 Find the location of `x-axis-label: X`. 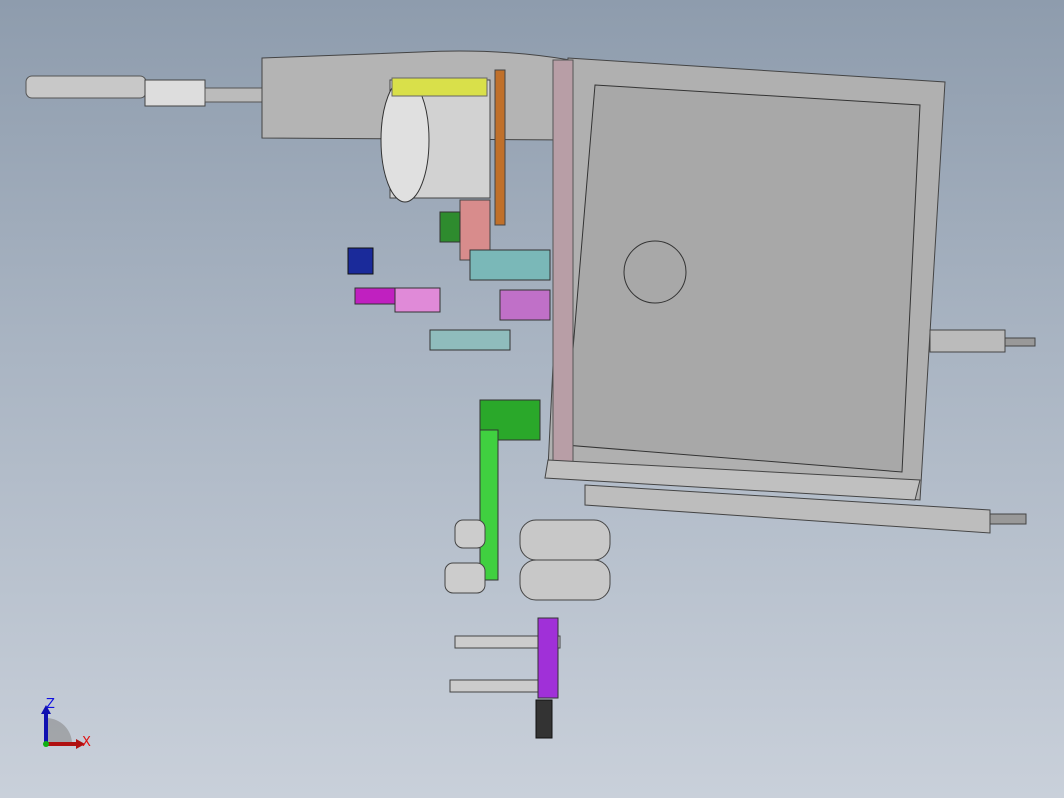

x-axis-label: X is located at coordinates (86, 742).